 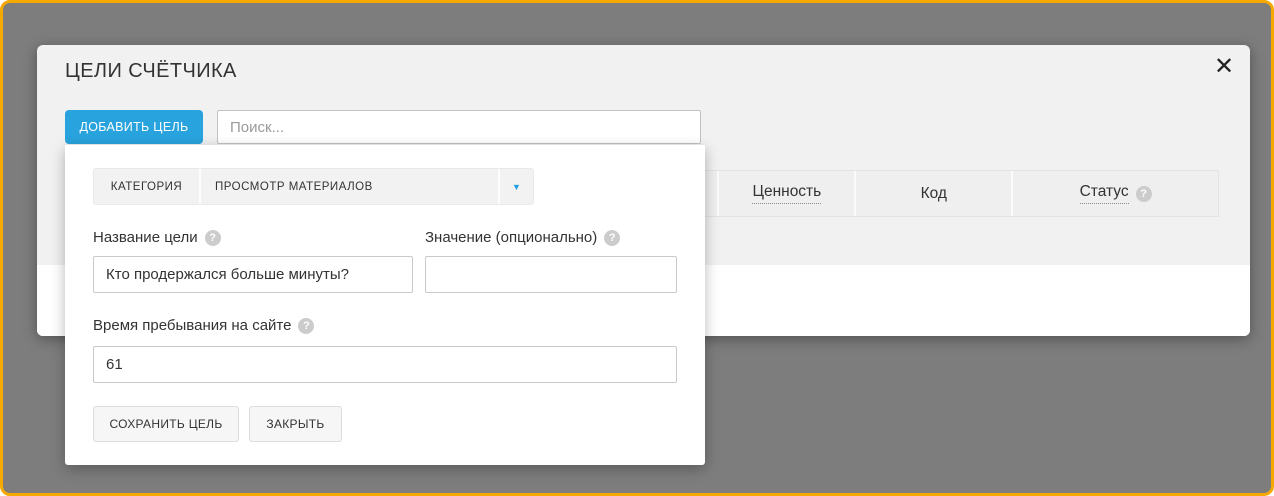 What do you see at coordinates (385, 364) in the screenshot?
I see `time-on-site-field` at bounding box center [385, 364].